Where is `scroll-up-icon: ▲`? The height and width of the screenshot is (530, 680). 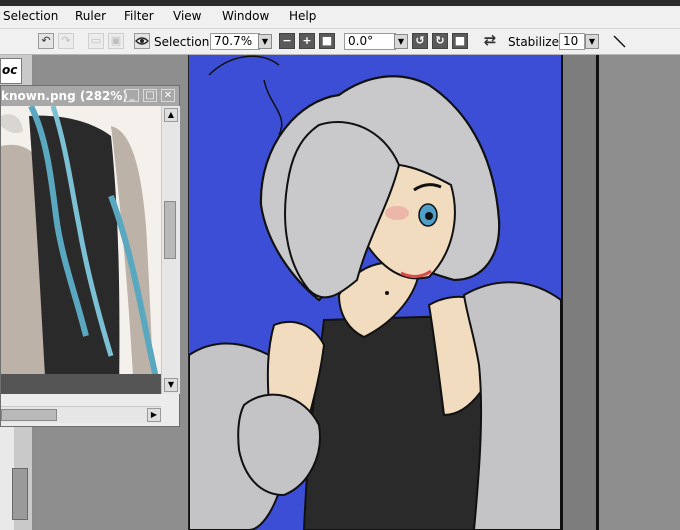 scroll-up-icon: ▲ is located at coordinates (171, 115).